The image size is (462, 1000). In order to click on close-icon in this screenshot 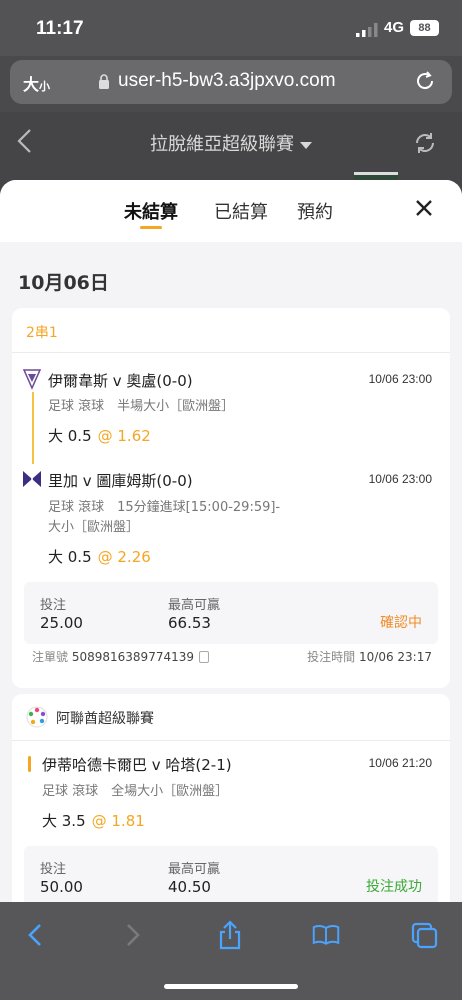, I will do `click(424, 208)`.